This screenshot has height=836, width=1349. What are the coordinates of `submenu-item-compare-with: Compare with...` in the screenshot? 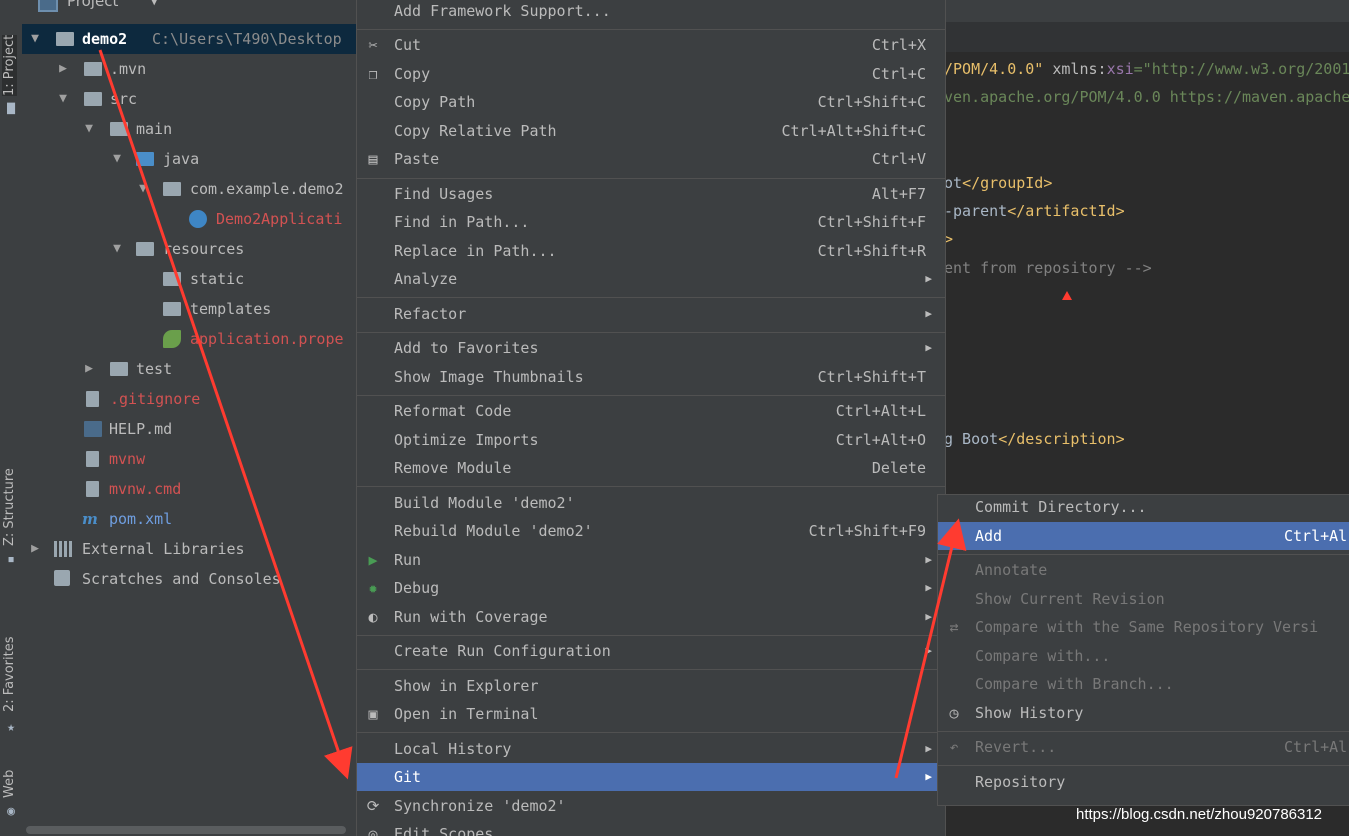 It's located at (1143, 656).